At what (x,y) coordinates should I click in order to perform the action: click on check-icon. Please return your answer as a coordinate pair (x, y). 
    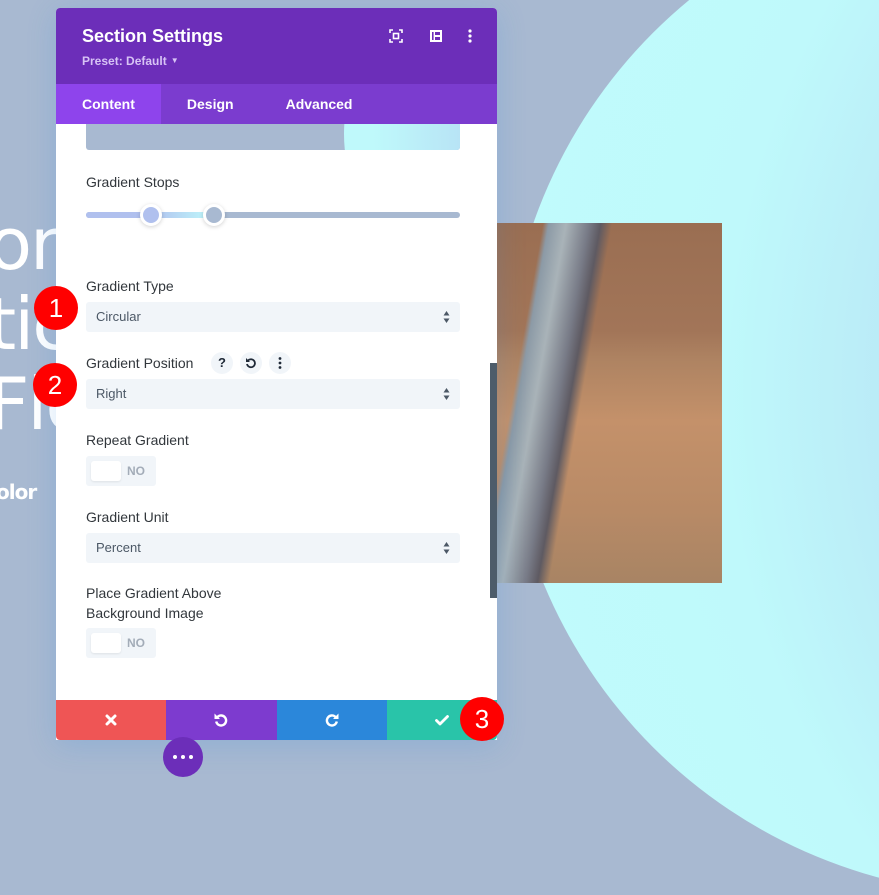
    Looking at the image, I should click on (441, 720).